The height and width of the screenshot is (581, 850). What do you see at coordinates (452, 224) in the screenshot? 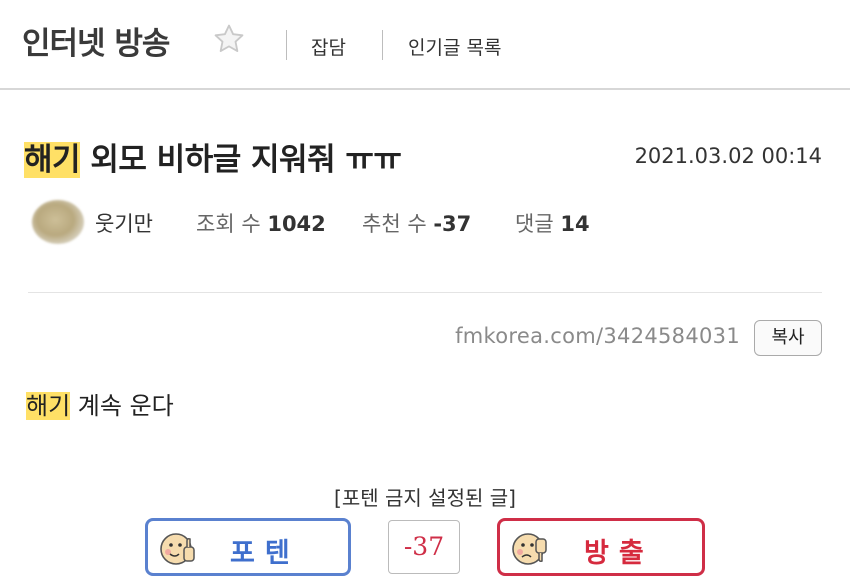
I see `recommend-count: -37` at bounding box center [452, 224].